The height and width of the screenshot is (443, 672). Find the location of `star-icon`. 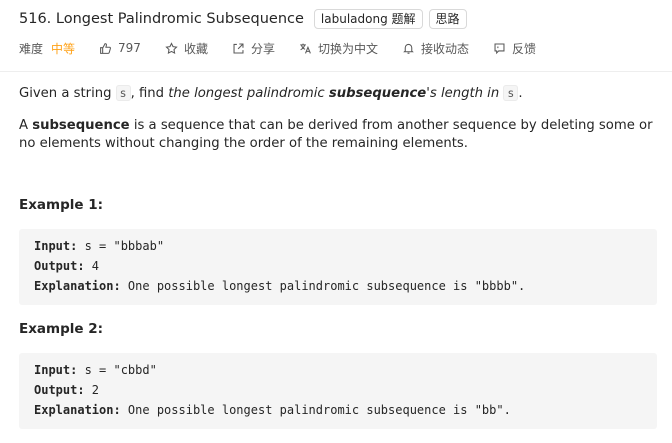

star-icon is located at coordinates (171, 47).